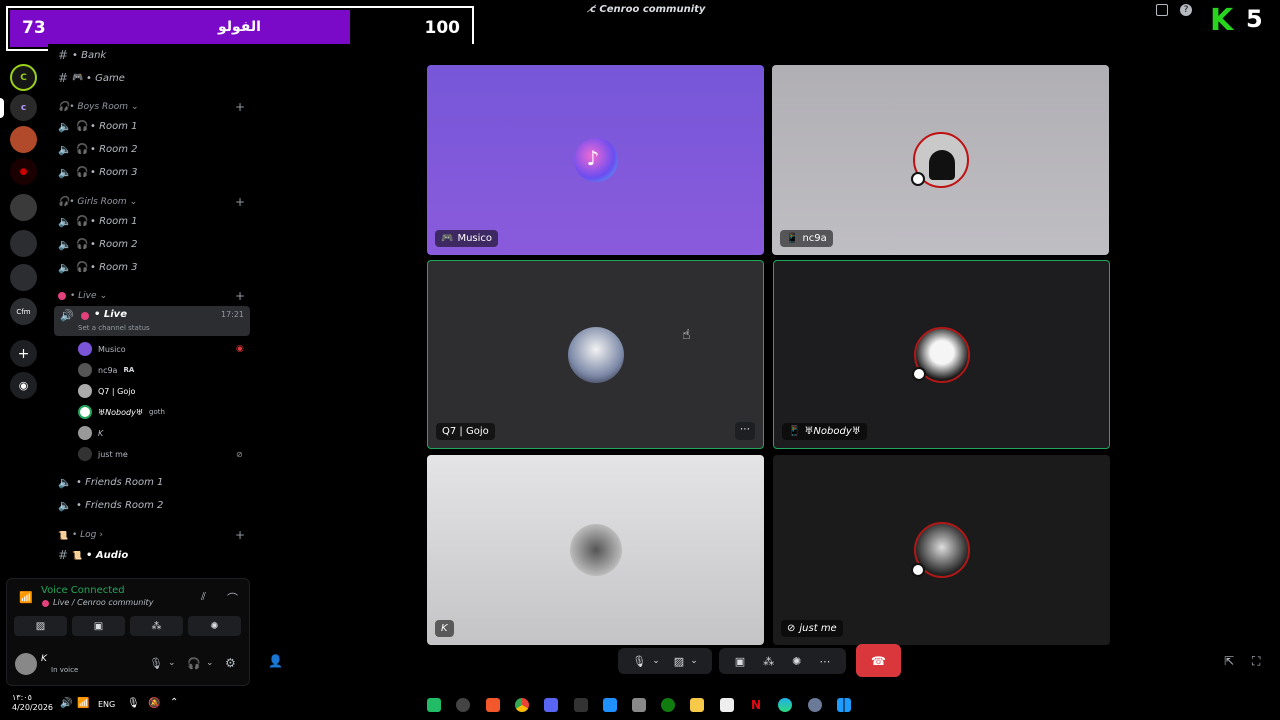 This screenshot has width=1280, height=720. Describe the element at coordinates (98, 244) in the screenshot. I see `voice-channel-girls-room-2: 🔈 🎧 • Room 2` at that location.